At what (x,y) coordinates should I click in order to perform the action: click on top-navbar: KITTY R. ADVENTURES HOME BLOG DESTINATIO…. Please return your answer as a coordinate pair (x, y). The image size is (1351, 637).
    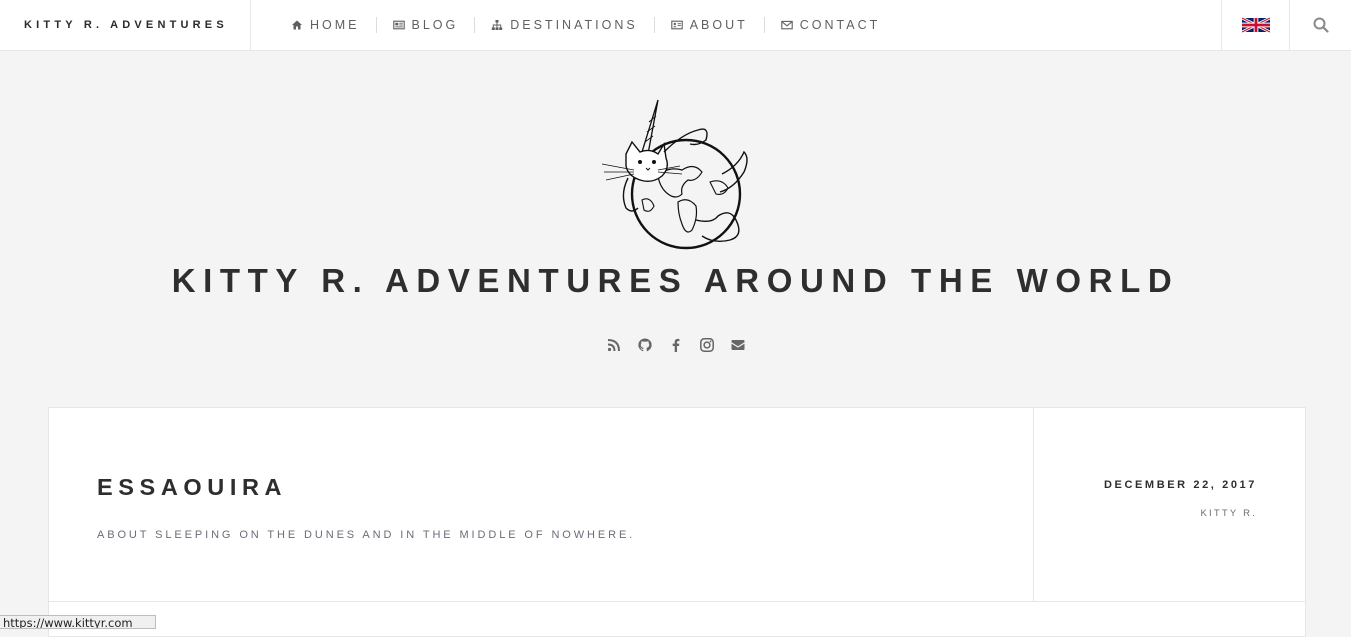
    Looking at the image, I should click on (675, 25).